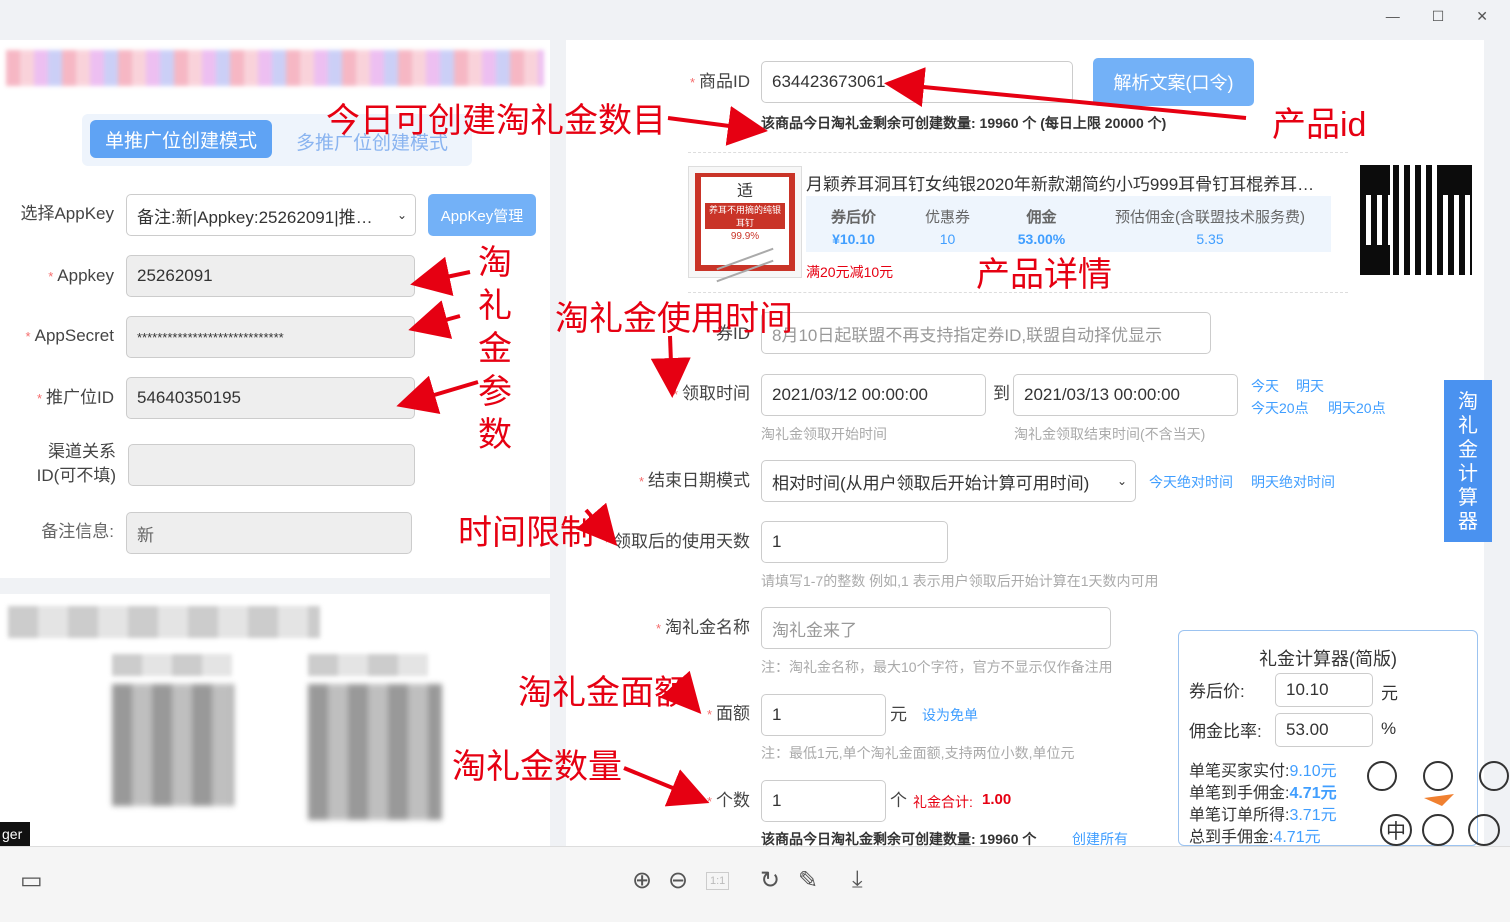 The width and height of the screenshot is (1510, 922). Describe the element at coordinates (31, 880) in the screenshot. I see `thumbnail-icon: ▭` at that location.